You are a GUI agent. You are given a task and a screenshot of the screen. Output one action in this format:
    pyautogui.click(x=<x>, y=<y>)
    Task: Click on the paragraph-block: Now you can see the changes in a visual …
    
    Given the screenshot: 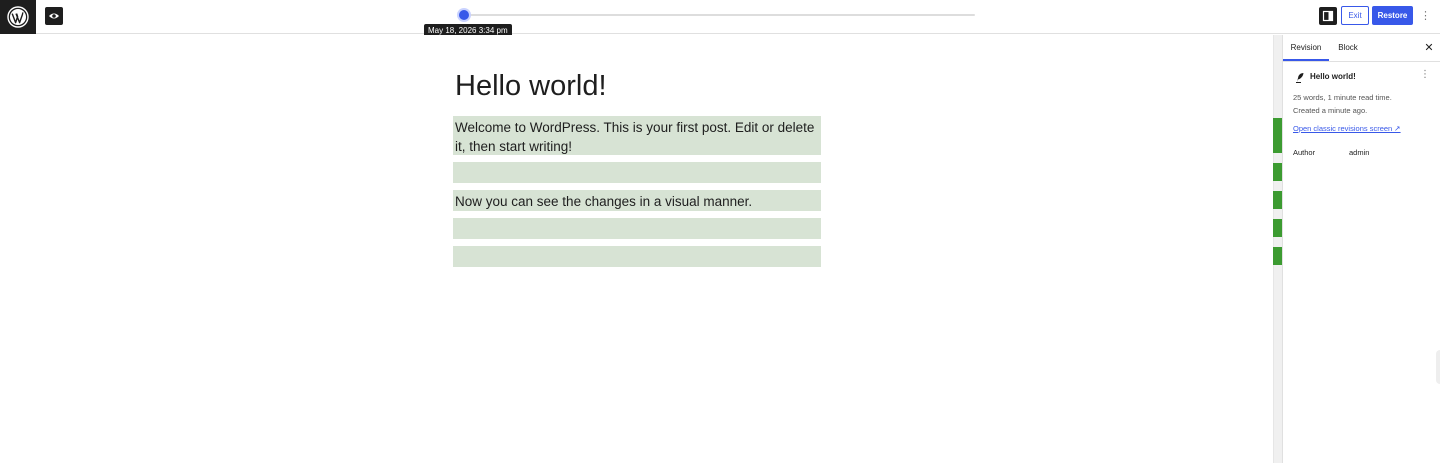 What is the action you would take?
    pyautogui.click(x=637, y=200)
    